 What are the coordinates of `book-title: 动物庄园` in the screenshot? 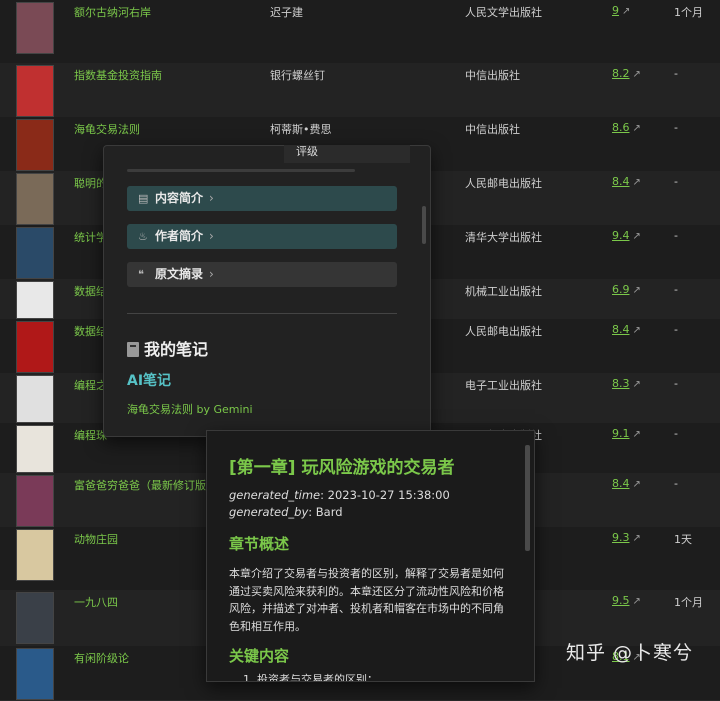 It's located at (96, 539).